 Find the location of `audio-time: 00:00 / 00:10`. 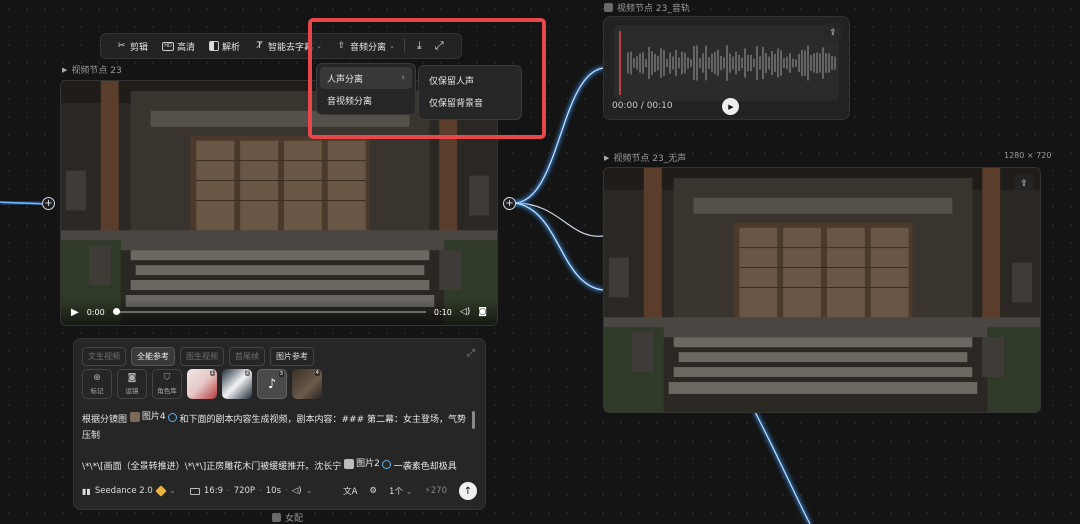

audio-time: 00:00 / 00:10 is located at coordinates (642, 106).